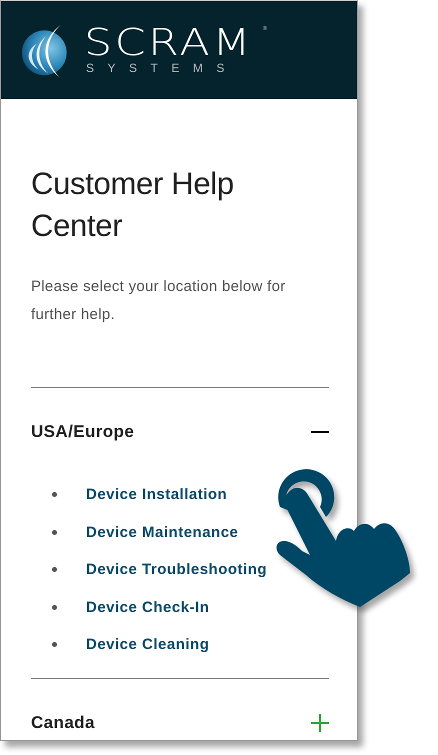 Image resolution: width=438 pixels, height=755 pixels. Describe the element at coordinates (159, 301) in the screenshot. I see `intro-text: Please select your location below for further help.` at that location.